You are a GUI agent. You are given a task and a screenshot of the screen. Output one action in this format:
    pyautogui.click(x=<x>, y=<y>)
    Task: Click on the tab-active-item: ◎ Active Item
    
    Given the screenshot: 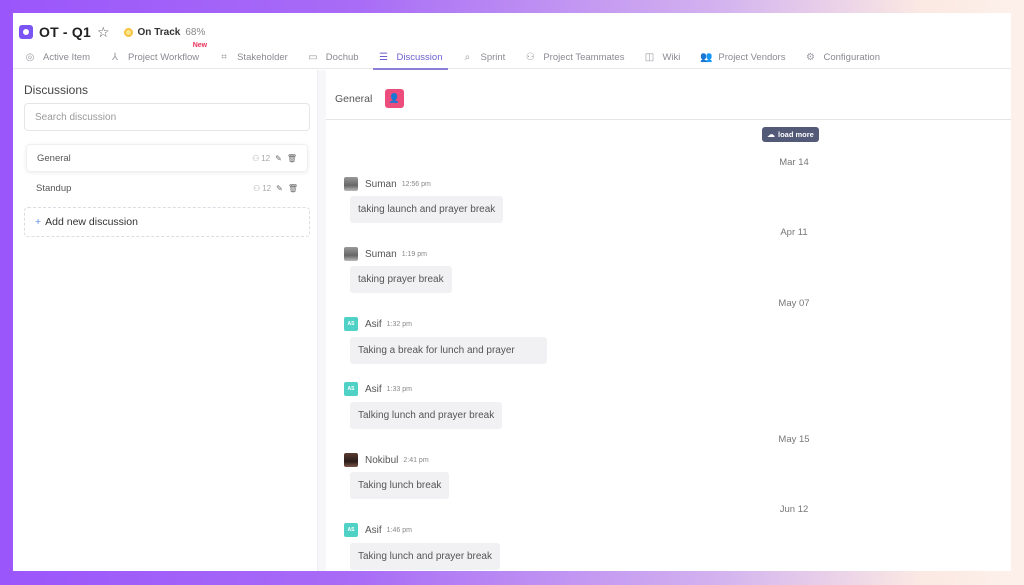 What is the action you would take?
    pyautogui.click(x=57, y=57)
    